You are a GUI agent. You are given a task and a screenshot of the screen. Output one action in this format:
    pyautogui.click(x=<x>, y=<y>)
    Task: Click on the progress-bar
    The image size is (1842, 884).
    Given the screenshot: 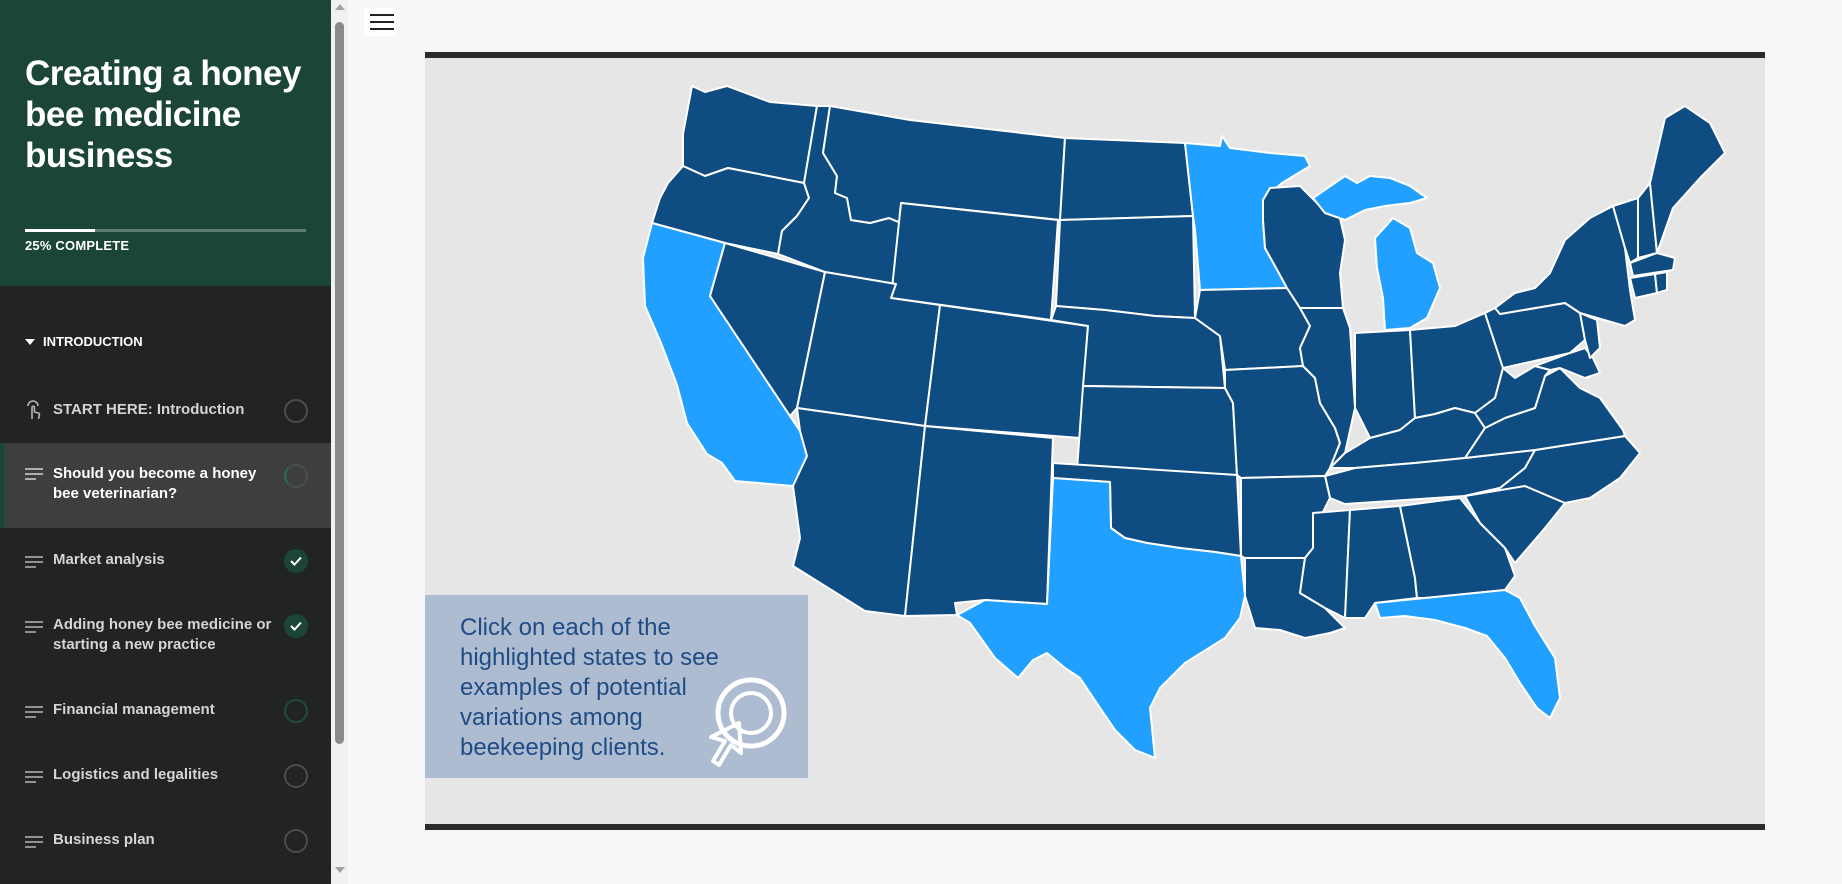 What is the action you would take?
    pyautogui.click(x=165, y=230)
    